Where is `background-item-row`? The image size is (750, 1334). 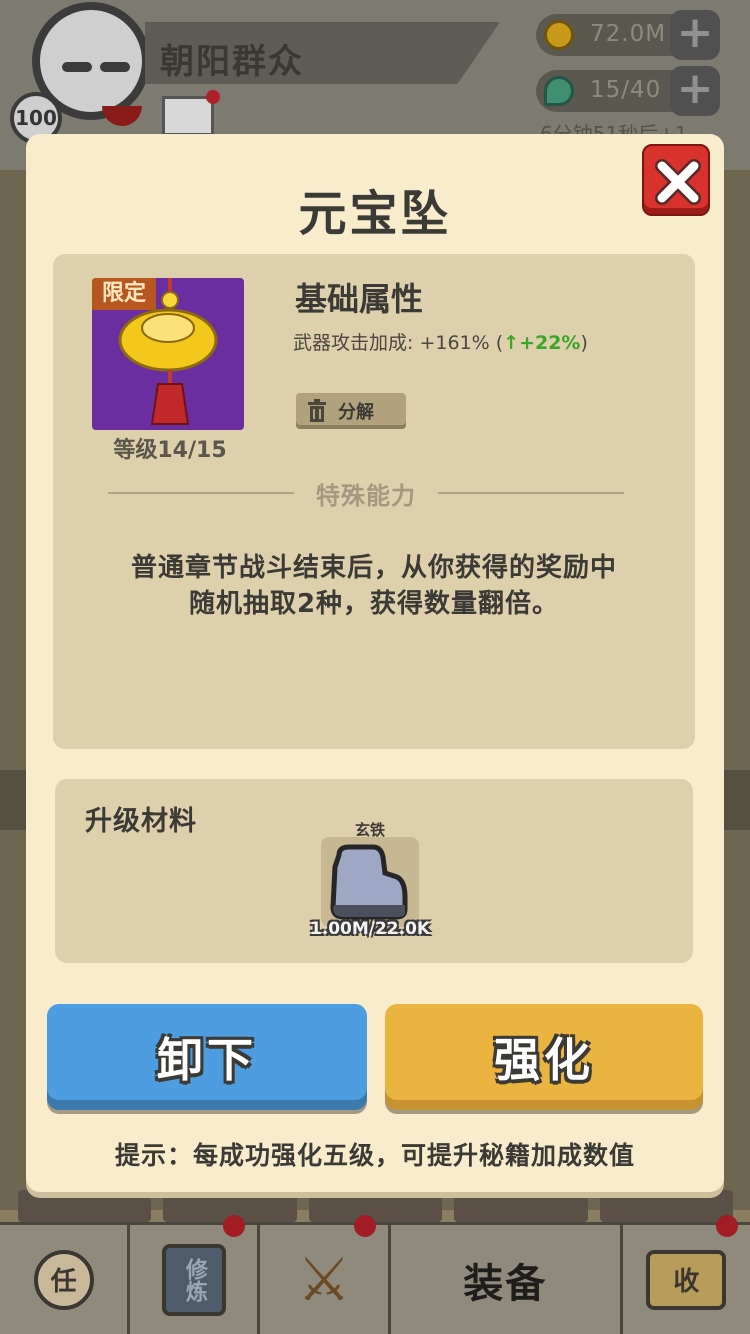
background-item-row is located at coordinates (376, 1206).